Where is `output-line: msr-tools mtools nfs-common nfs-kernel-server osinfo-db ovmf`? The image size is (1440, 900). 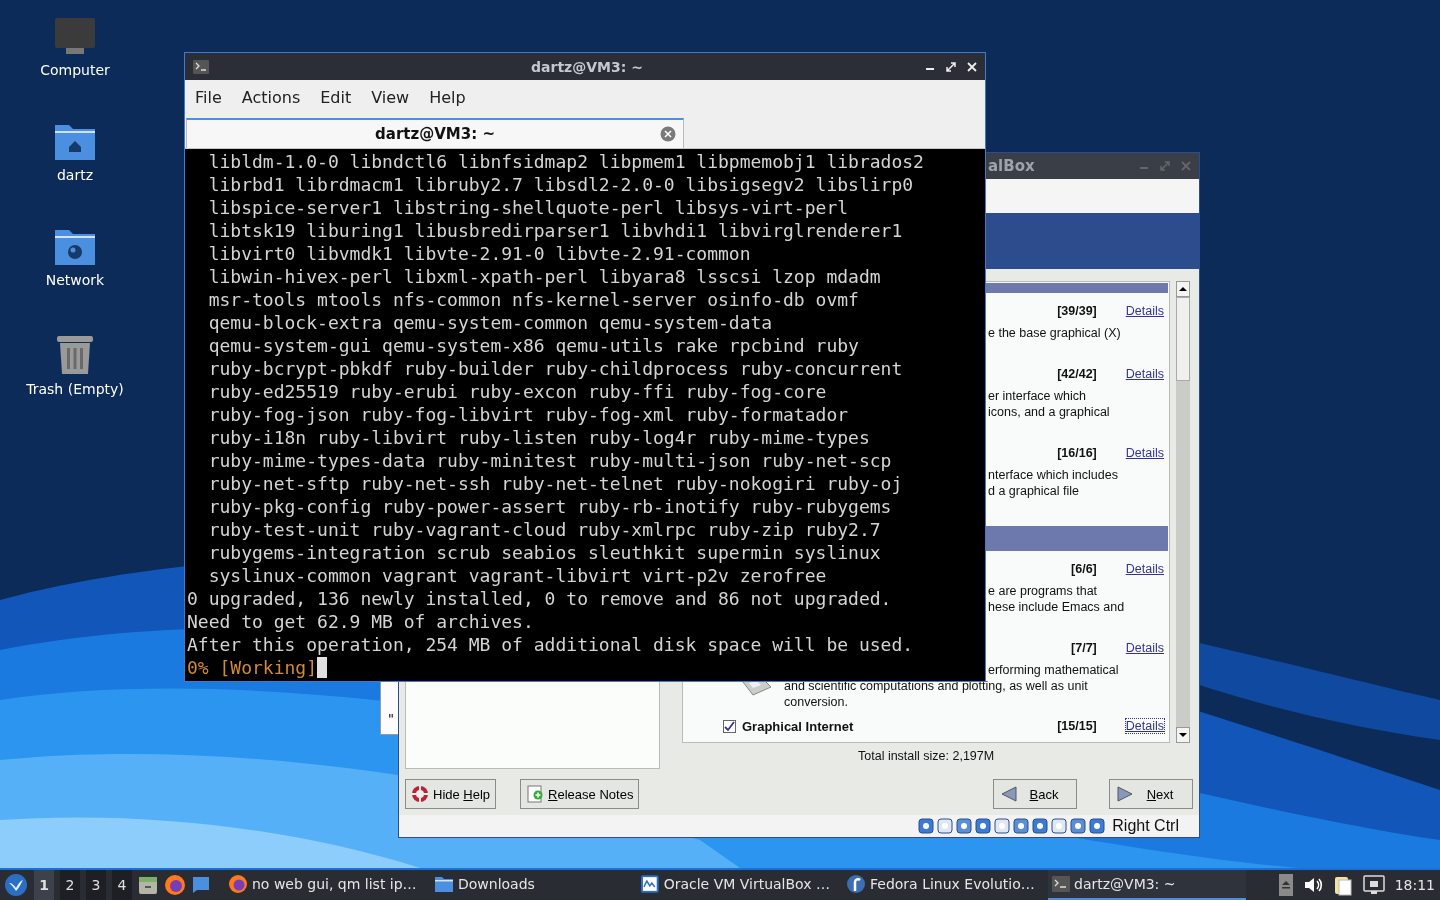
output-line: msr-tools mtools nfs-common nfs-kernel-server osinfo-db ovmf is located at coordinates (533, 299).